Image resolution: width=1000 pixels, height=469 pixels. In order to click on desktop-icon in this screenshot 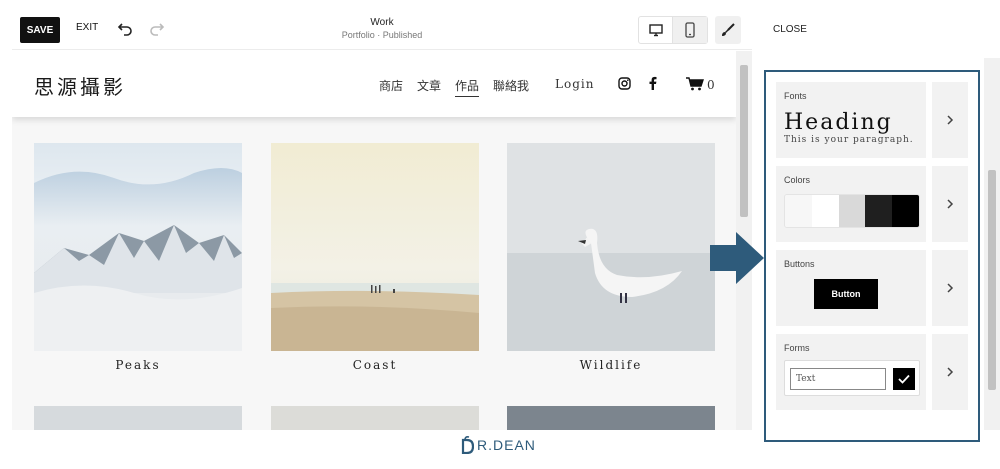, I will do `click(656, 30)`.